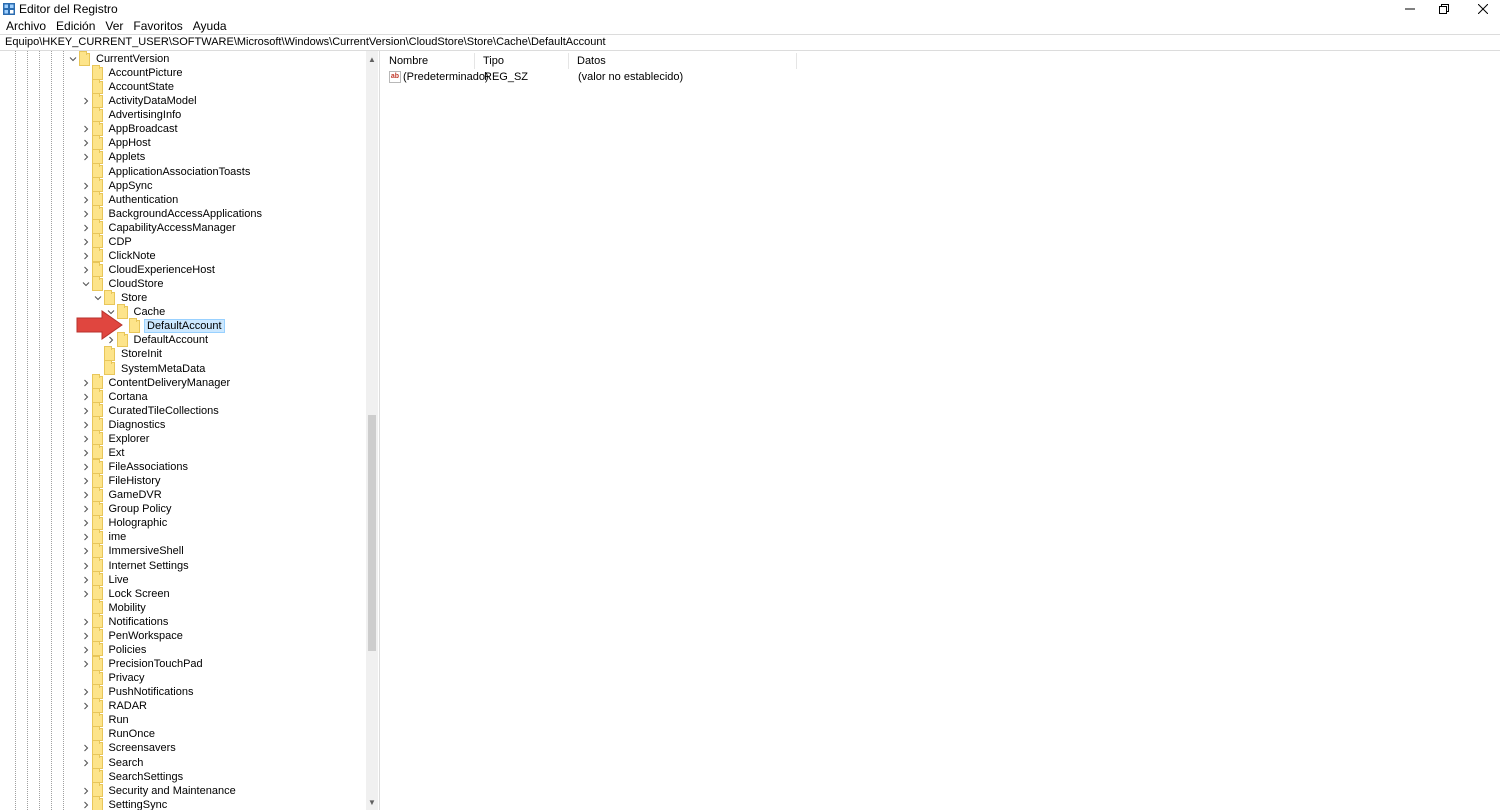 The height and width of the screenshot is (810, 1500). I want to click on menu-favoritos: Favoritos, so click(157, 26).